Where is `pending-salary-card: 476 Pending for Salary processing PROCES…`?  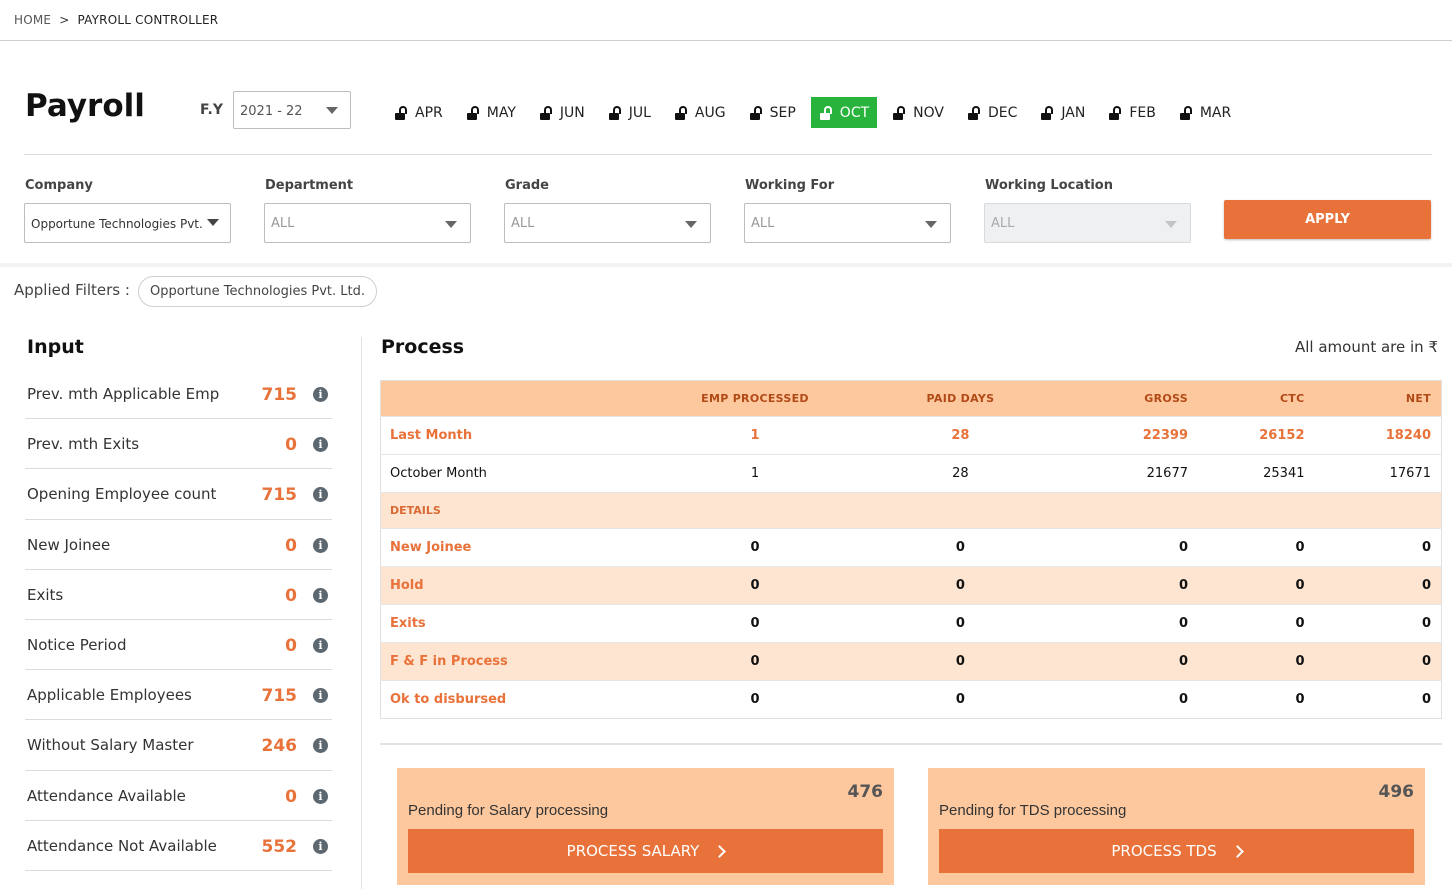 pending-salary-card: 476 Pending for Salary processing PROCES… is located at coordinates (645, 826).